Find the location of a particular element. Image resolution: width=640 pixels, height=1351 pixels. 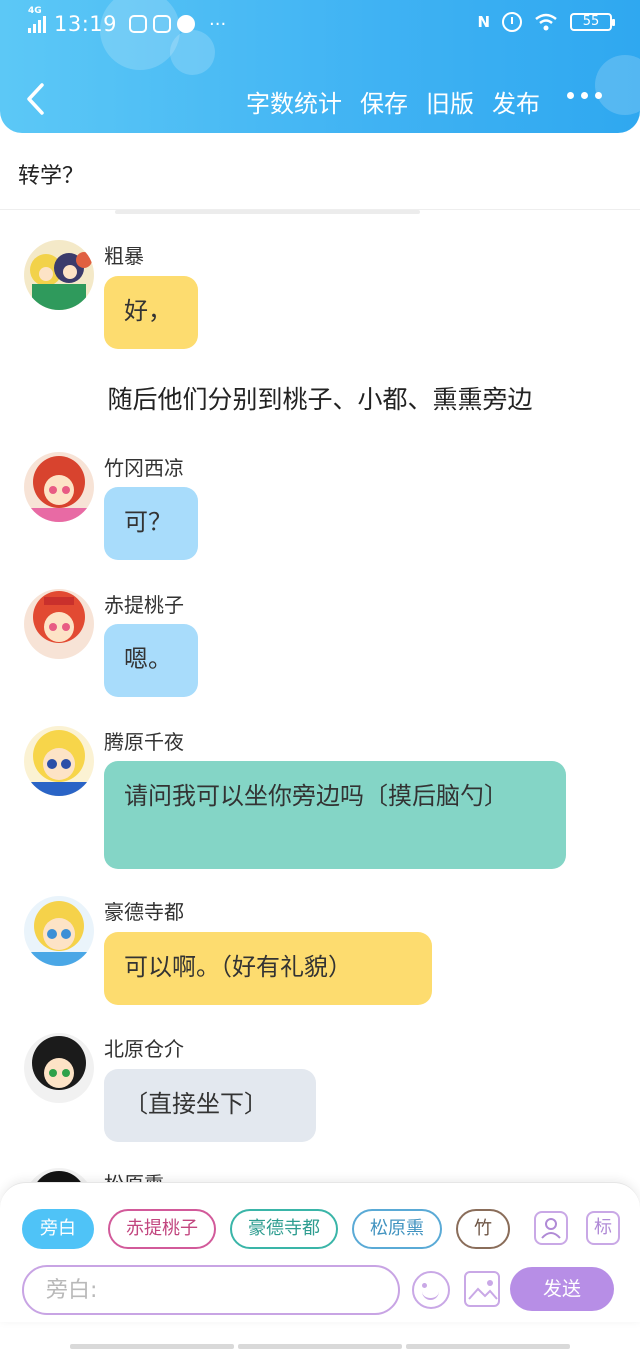

cell-signal-icon: 4G is located at coordinates (37, 19).